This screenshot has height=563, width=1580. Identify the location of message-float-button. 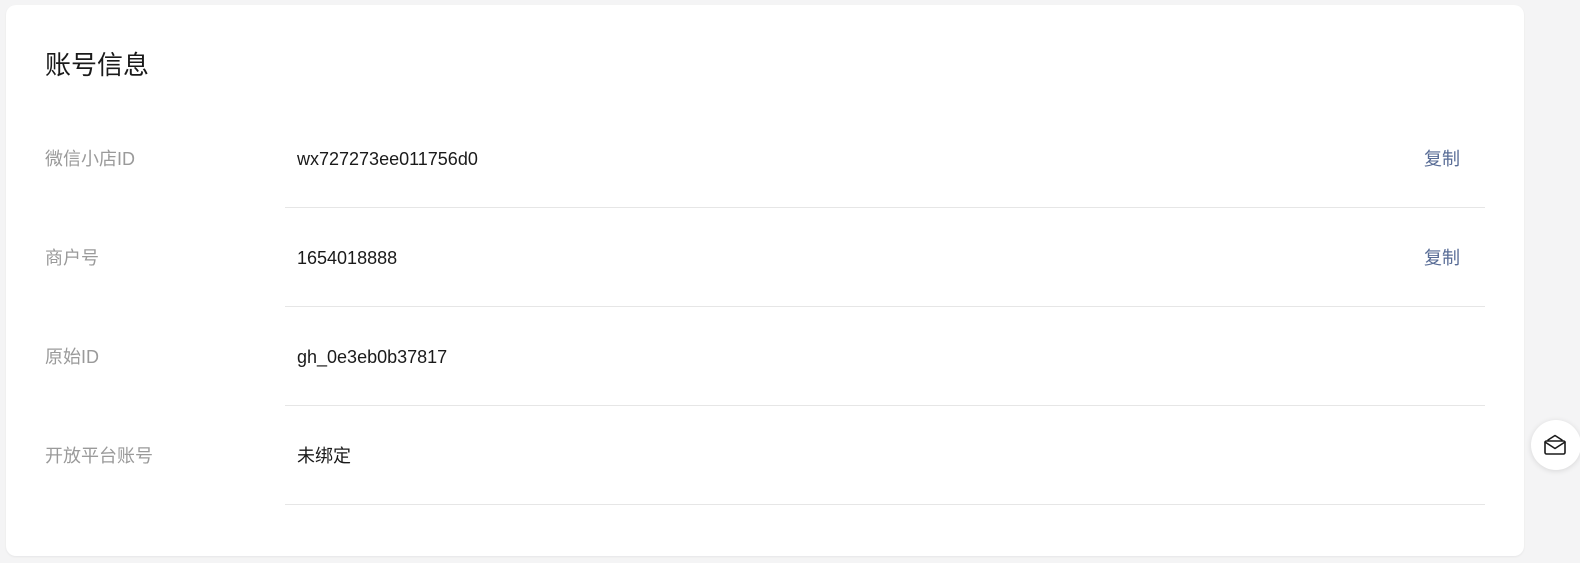
(1555, 445).